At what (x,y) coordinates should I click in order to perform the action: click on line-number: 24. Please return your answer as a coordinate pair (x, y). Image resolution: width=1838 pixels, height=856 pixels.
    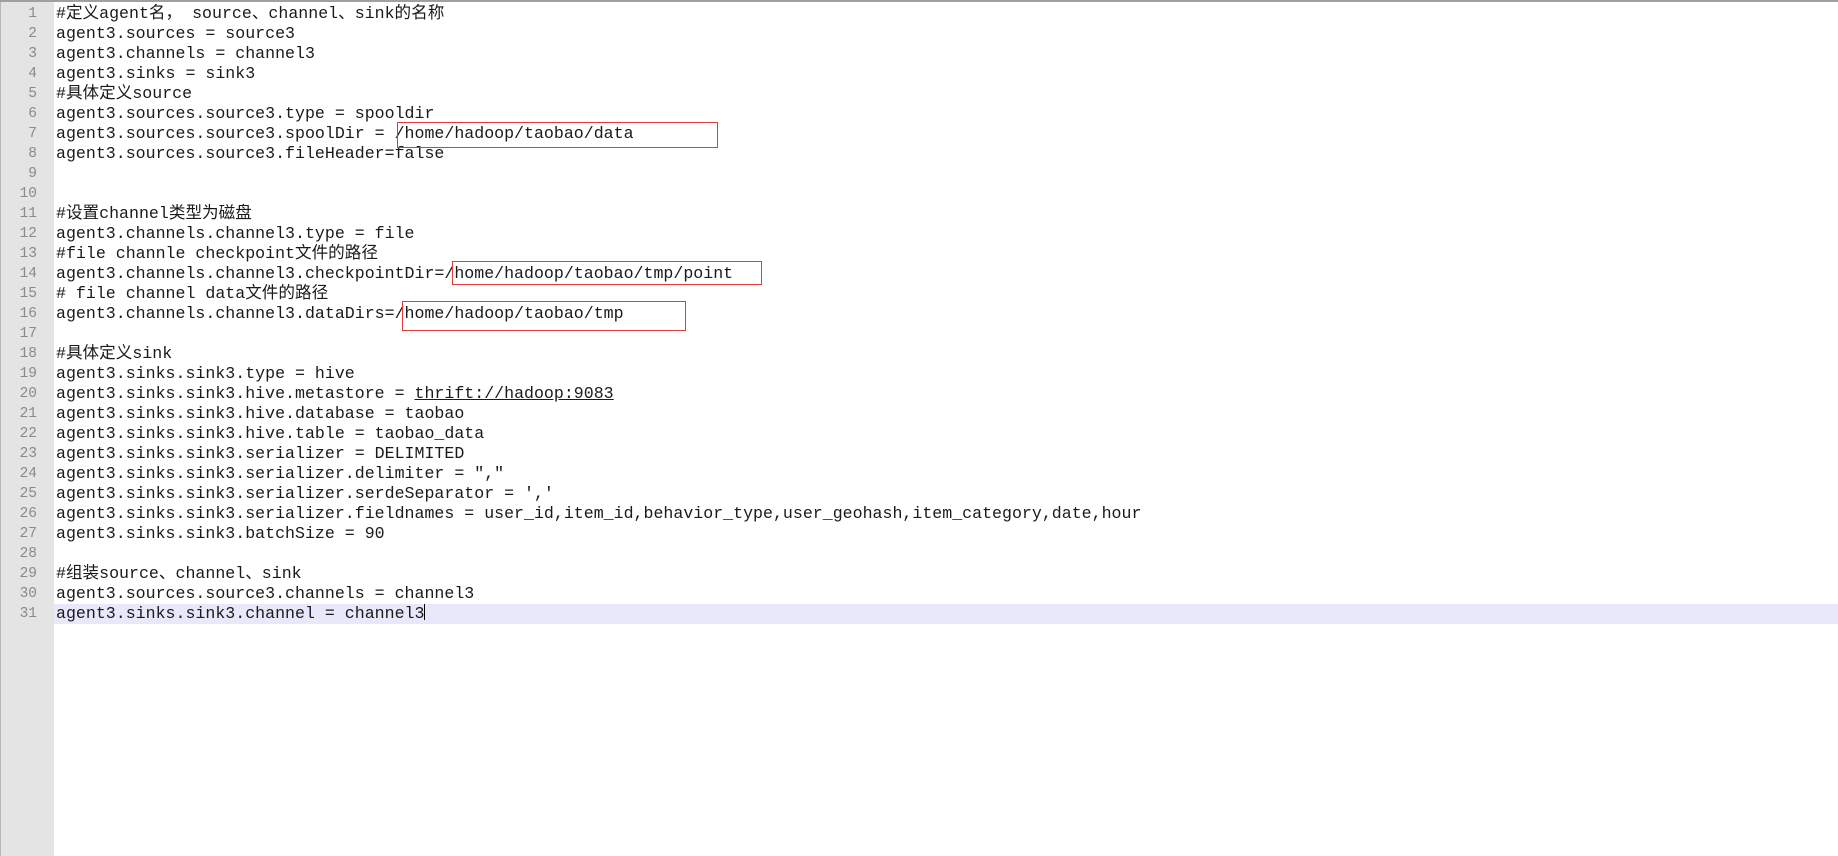
    Looking at the image, I should click on (28, 474).